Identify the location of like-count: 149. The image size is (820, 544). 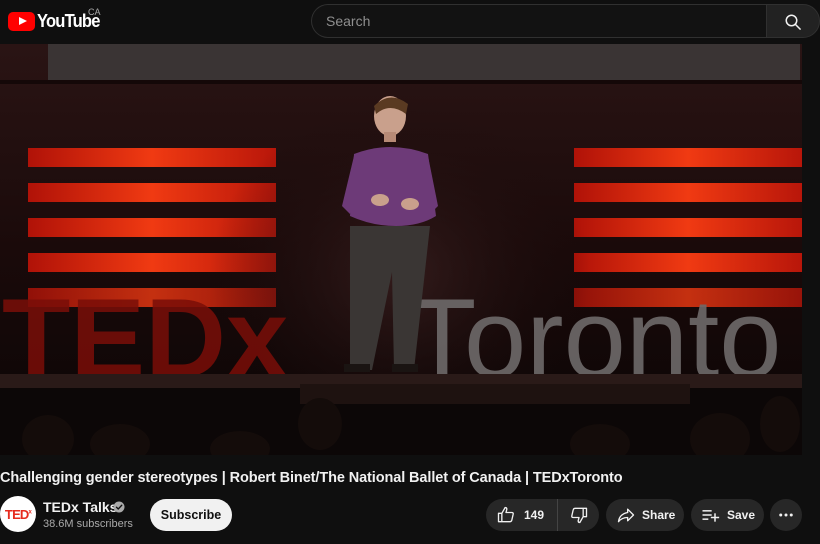
(534, 515).